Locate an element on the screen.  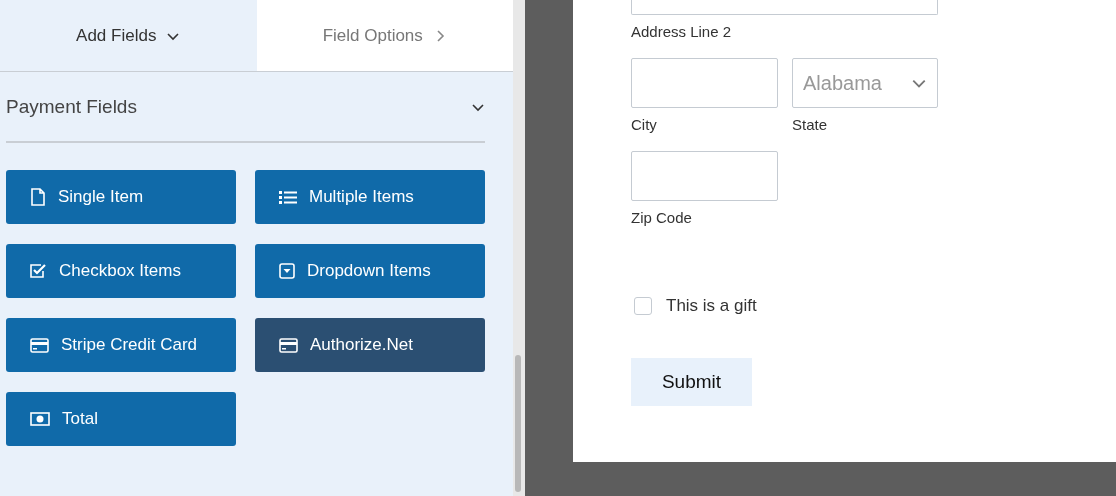
field-label: Zip Code is located at coordinates (662, 217).